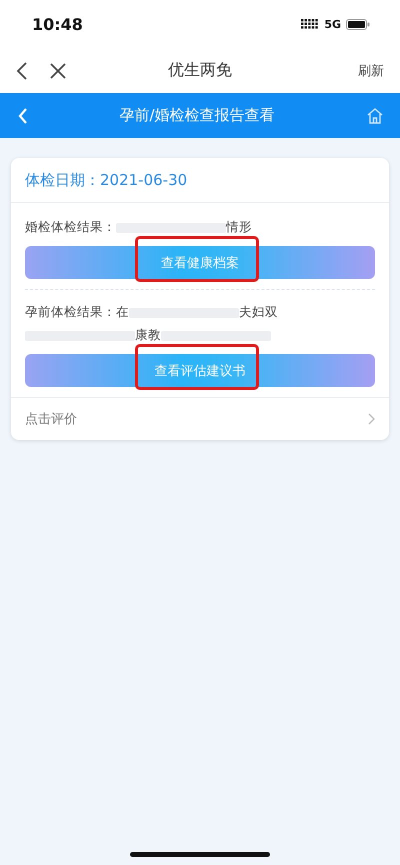 Image resolution: width=400 pixels, height=865 pixels. I want to click on network-label: 5G, so click(332, 24).